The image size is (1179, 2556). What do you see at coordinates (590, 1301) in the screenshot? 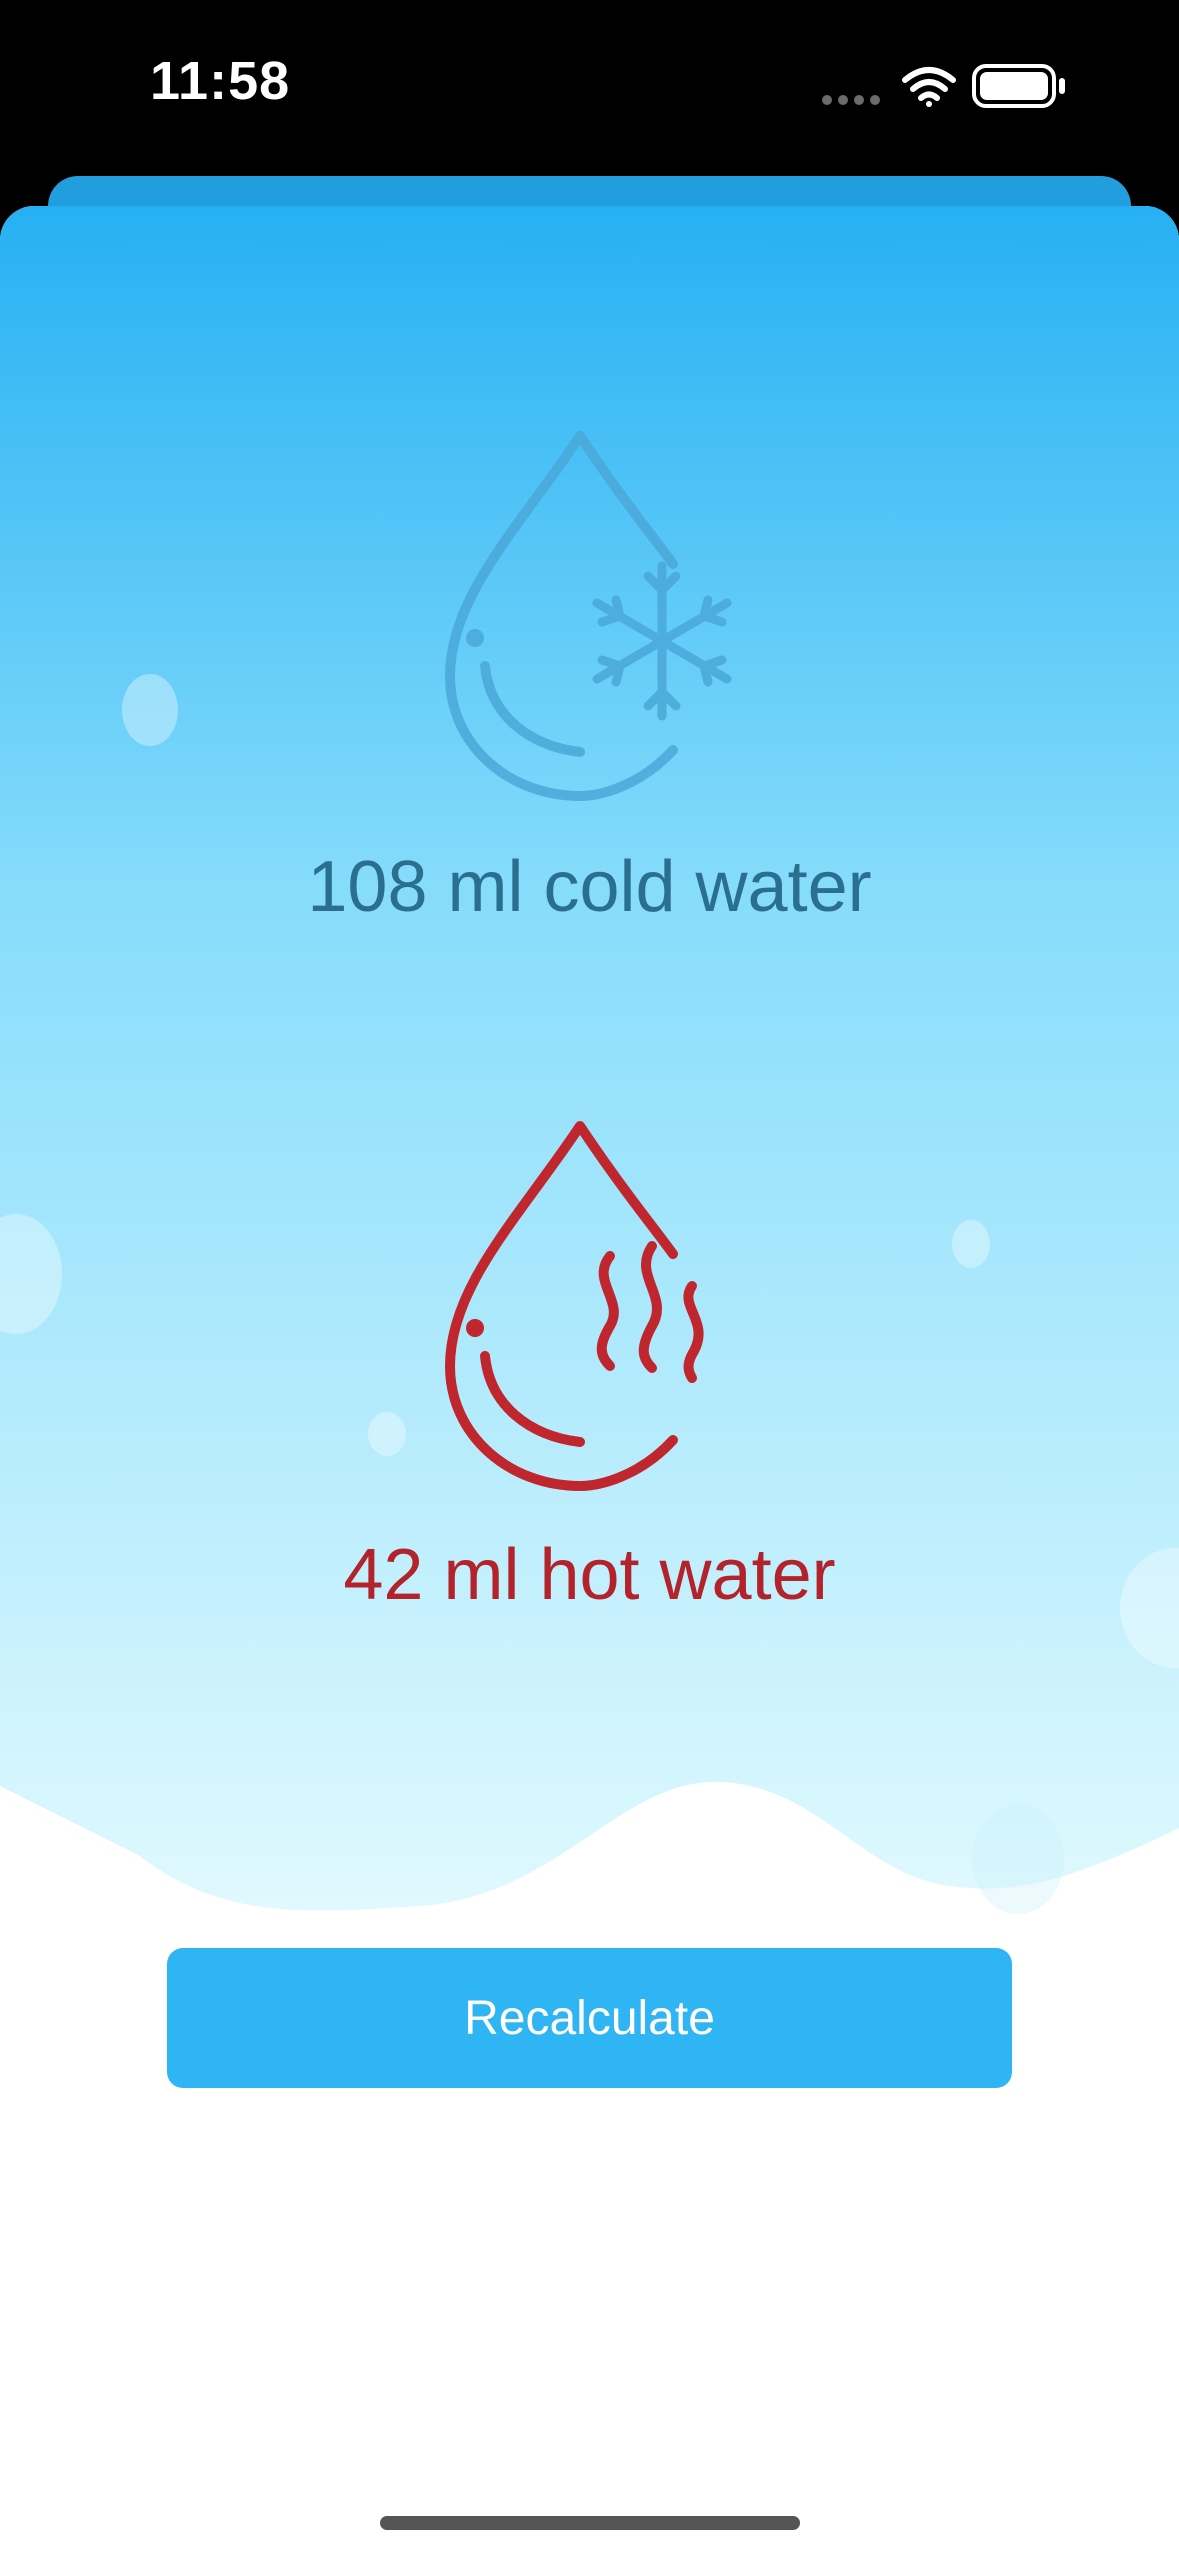
I see `hot-water-drop-icon` at bounding box center [590, 1301].